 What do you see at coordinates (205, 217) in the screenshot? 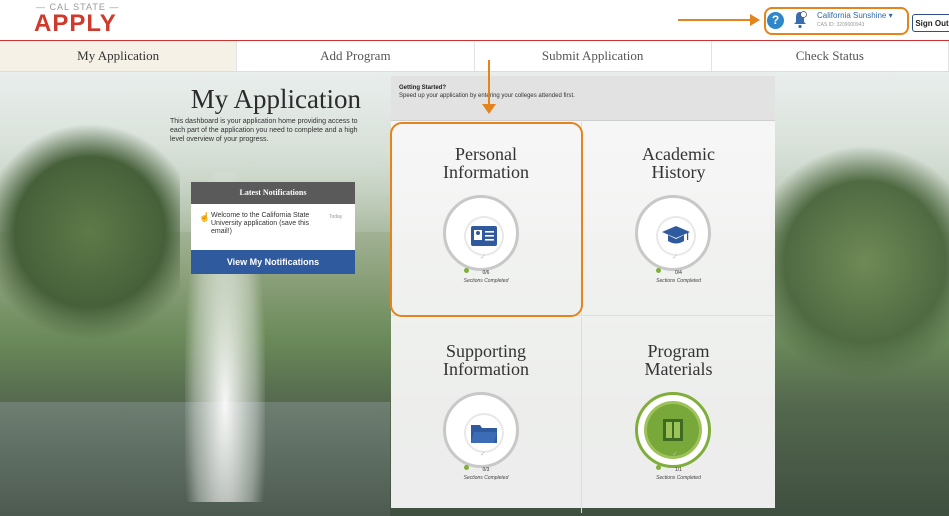
I see `thumbs-up-icon: ☝` at bounding box center [205, 217].